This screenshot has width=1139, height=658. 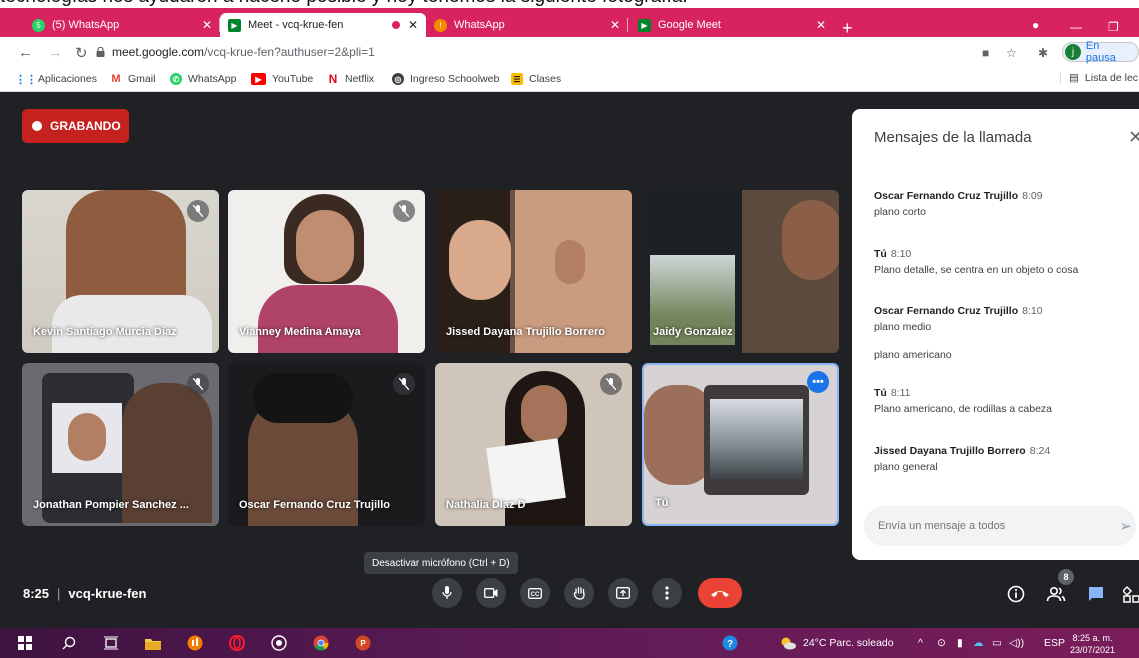 What do you see at coordinates (960, 643) in the screenshot?
I see `tray-mic-icon: ▮` at bounding box center [960, 643].